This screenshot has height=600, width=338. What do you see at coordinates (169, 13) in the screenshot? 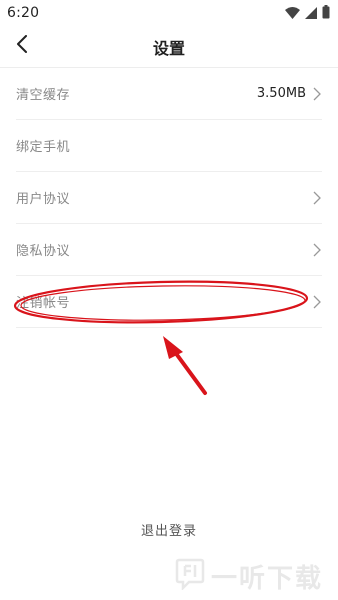
I see `status-bar: 6:20` at bounding box center [169, 13].